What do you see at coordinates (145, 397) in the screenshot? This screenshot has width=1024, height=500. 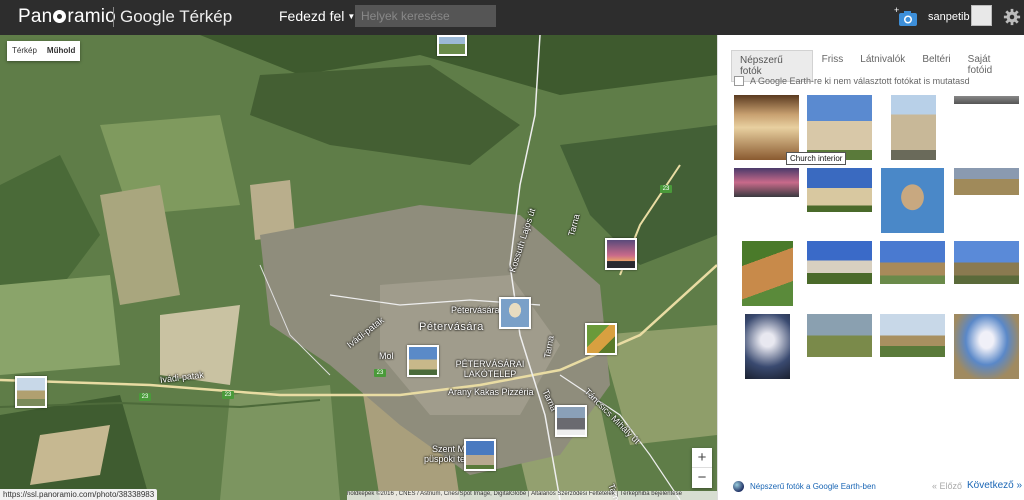 I see `road-badge-23-d: 23` at bounding box center [145, 397].